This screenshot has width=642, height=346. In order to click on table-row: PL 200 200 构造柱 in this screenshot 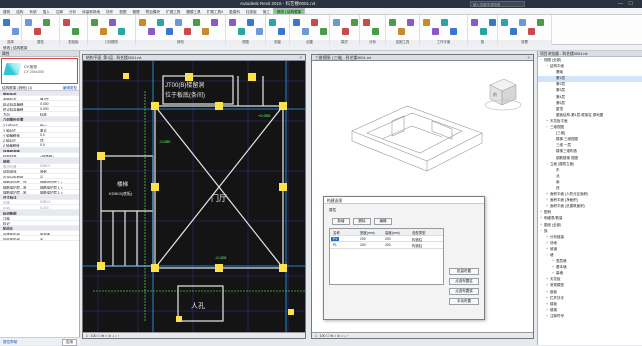, I will do `click(386, 245)`.